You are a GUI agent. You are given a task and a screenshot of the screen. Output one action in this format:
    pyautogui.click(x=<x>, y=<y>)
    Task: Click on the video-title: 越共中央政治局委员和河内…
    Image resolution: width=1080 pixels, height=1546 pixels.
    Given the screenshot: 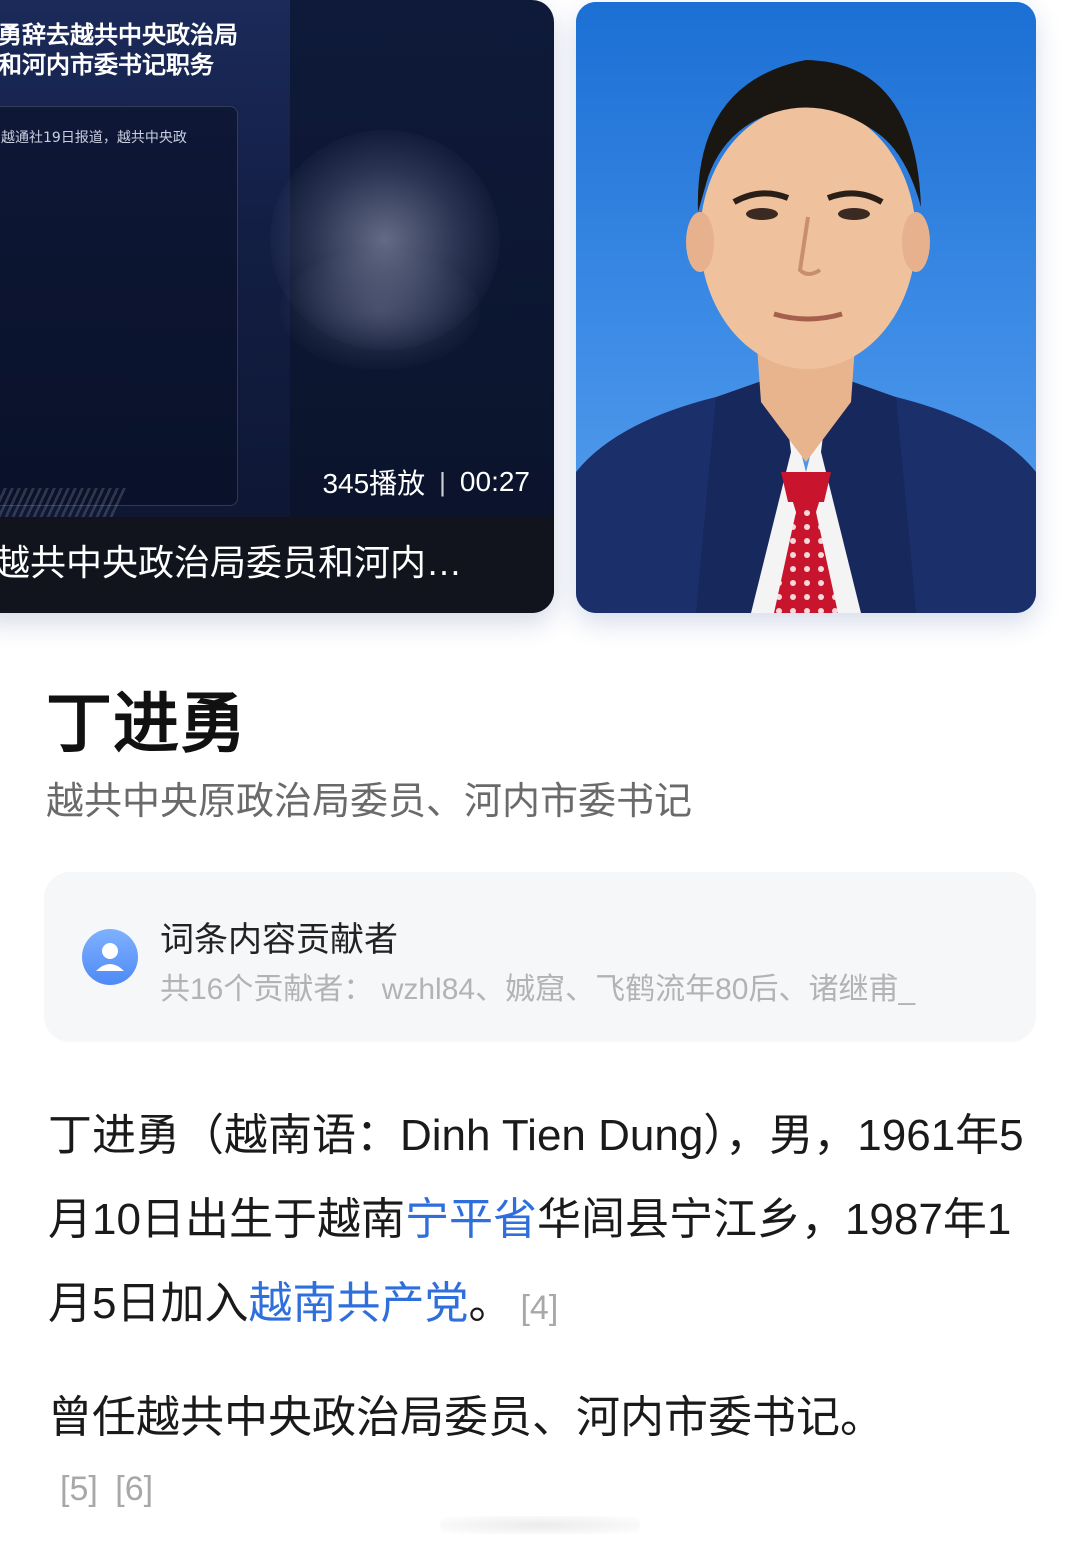 What is the action you would take?
    pyautogui.click(x=277, y=563)
    